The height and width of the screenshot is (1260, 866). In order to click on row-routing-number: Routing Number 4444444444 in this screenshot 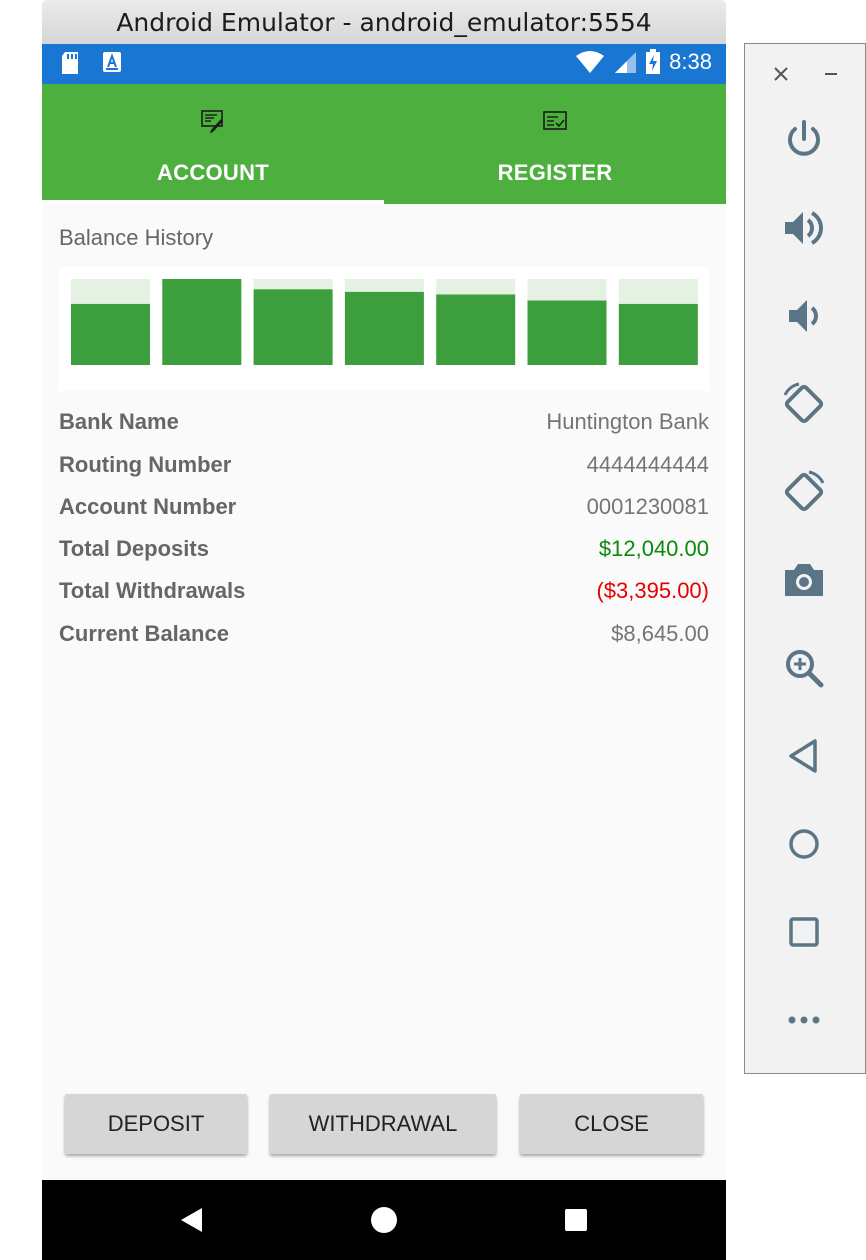, I will do `click(384, 468)`.